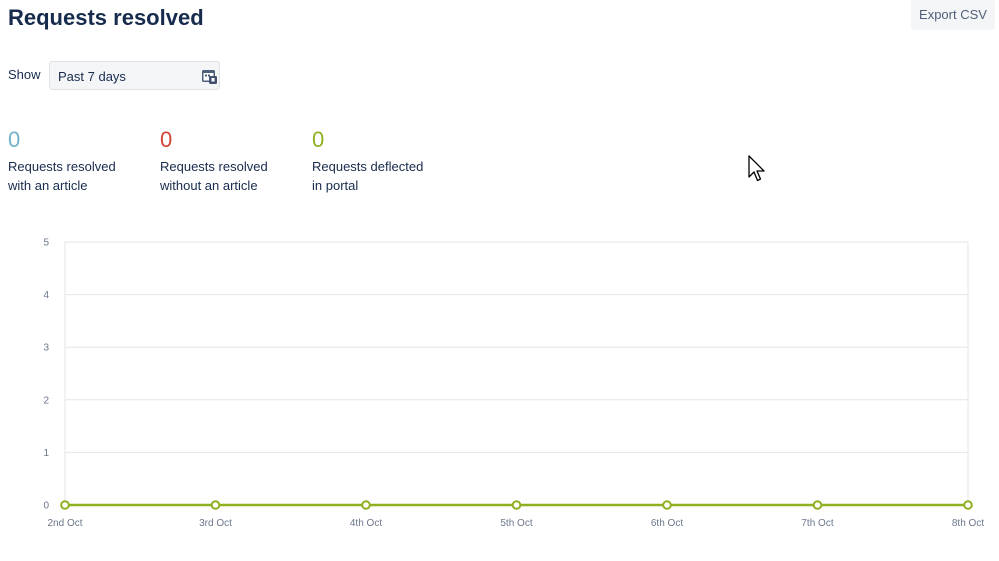  What do you see at coordinates (64, 523) in the screenshot?
I see `x-tick-label: 2nd Oct` at bounding box center [64, 523].